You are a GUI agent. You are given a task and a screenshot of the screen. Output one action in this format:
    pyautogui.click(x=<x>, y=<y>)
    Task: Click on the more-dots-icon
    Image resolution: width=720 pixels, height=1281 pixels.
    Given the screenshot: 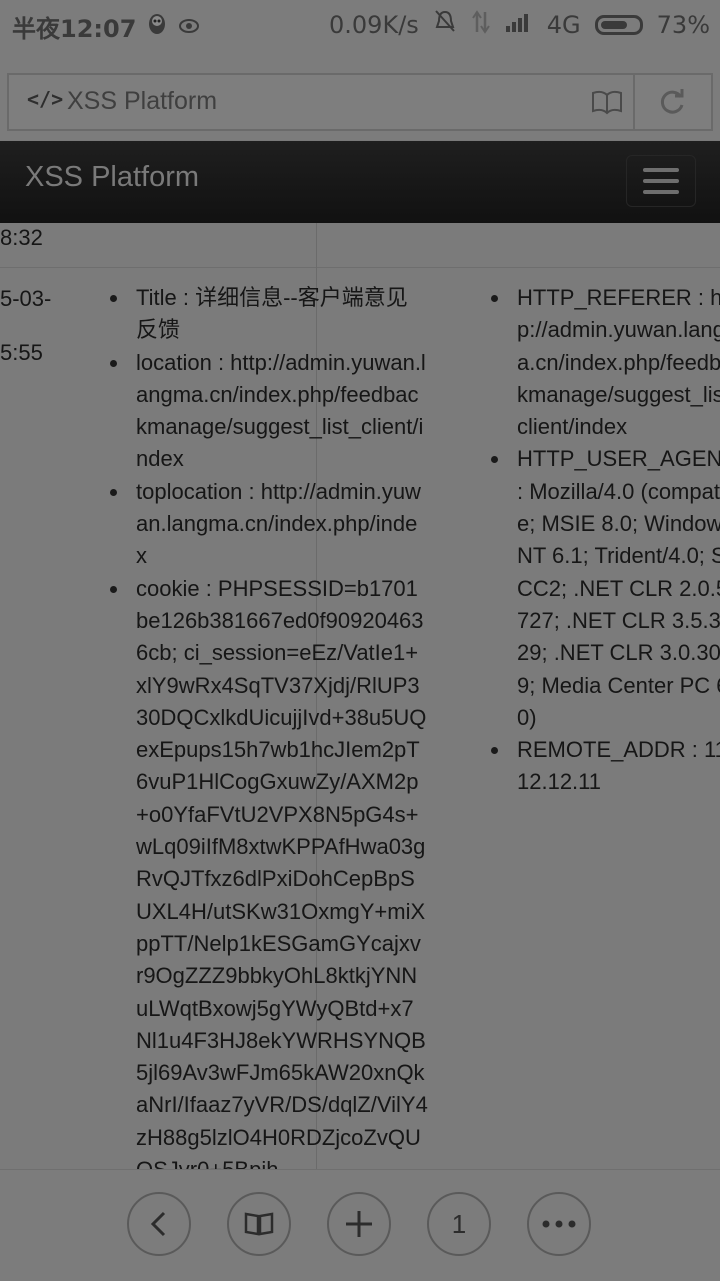 What is the action you would take?
    pyautogui.click(x=559, y=1224)
    